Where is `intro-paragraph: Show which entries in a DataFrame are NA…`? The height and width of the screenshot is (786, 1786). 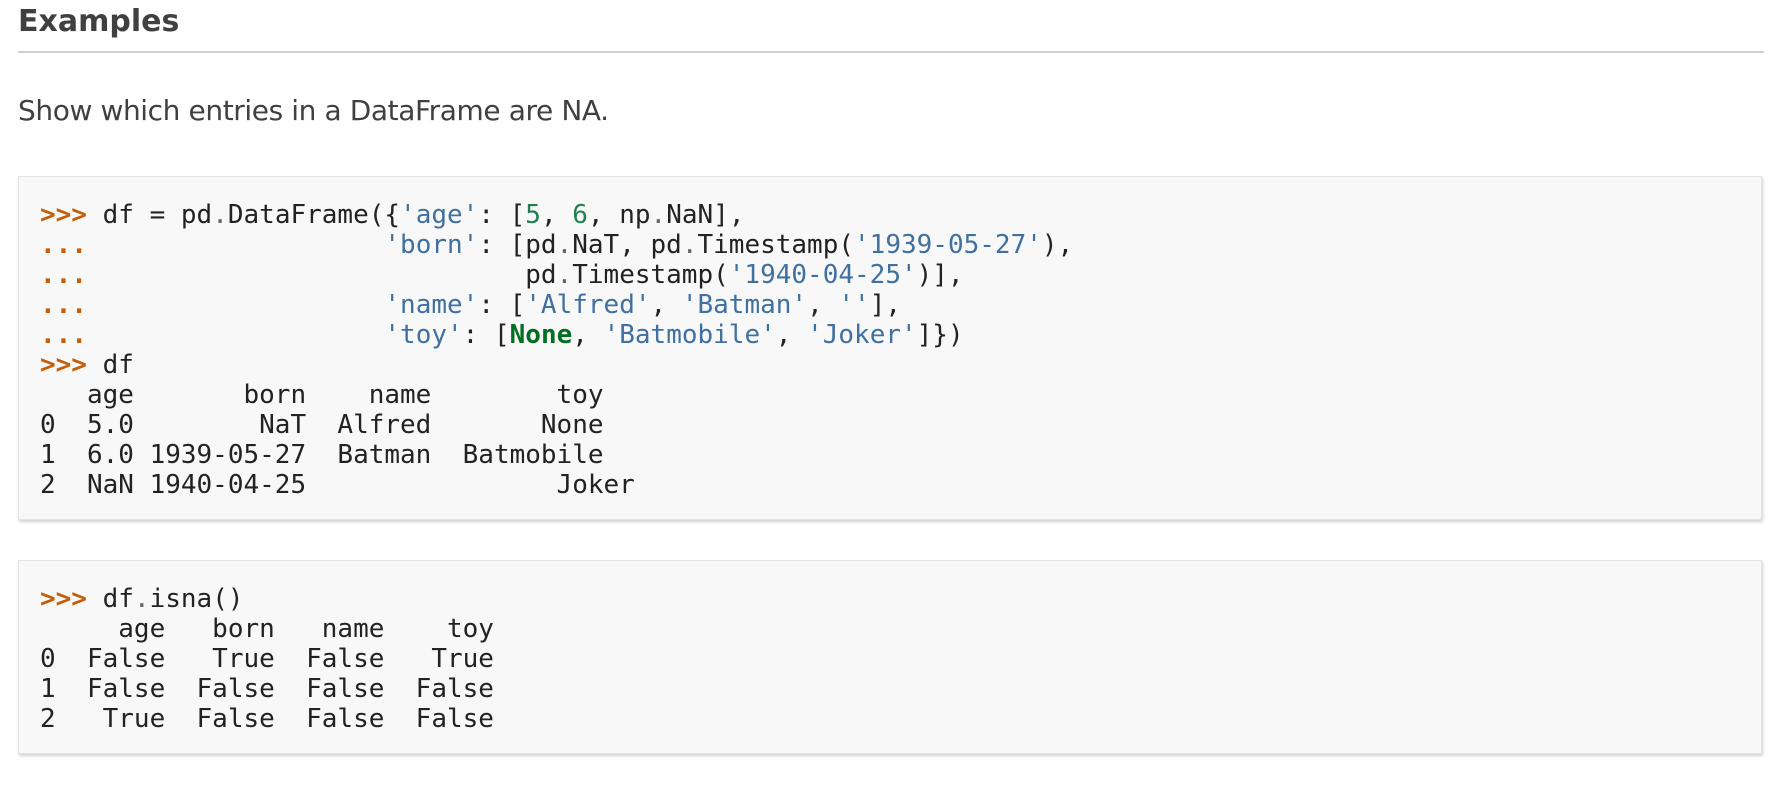 intro-paragraph: Show which entries in a DataFrame are NA… is located at coordinates (313, 110).